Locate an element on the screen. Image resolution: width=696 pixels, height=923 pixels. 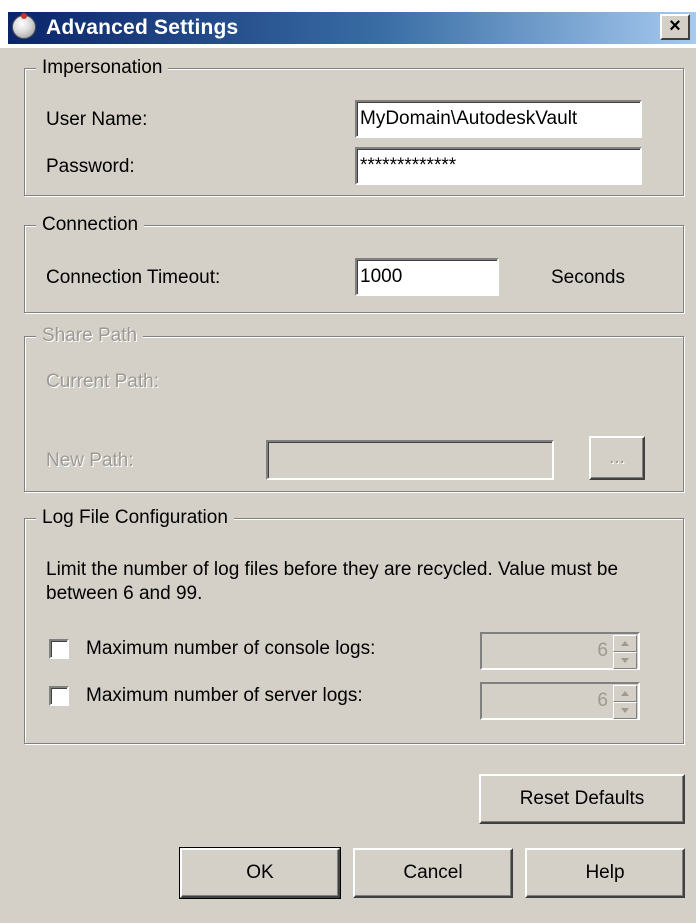
console-logs-spinner: 6 is located at coordinates (560, 651).